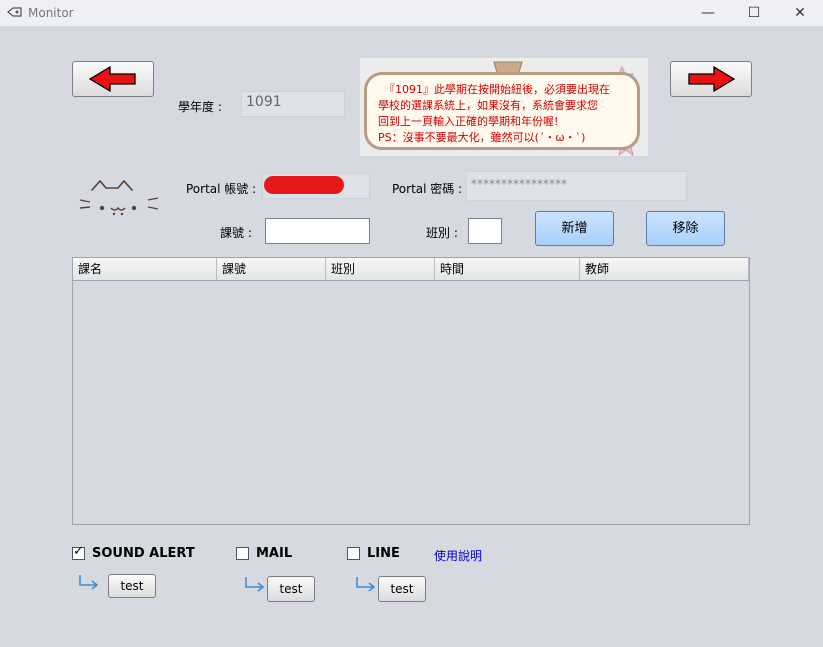 The height and width of the screenshot is (647, 823). What do you see at coordinates (132, 586) in the screenshot?
I see `sound-test-button: test` at bounding box center [132, 586].